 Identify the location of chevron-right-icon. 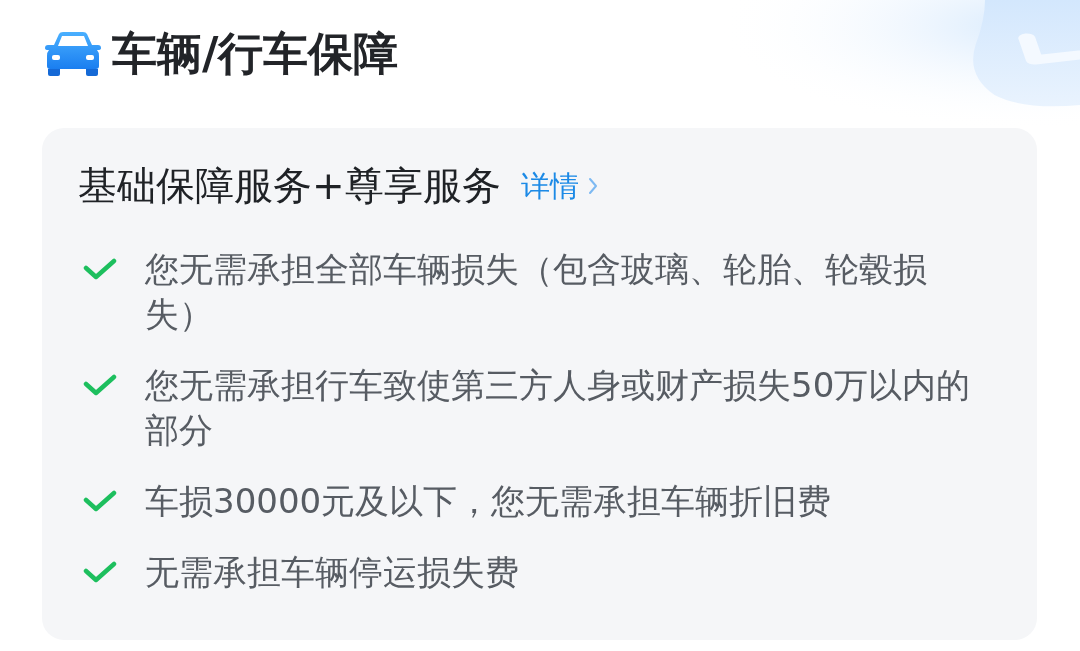
(592, 186).